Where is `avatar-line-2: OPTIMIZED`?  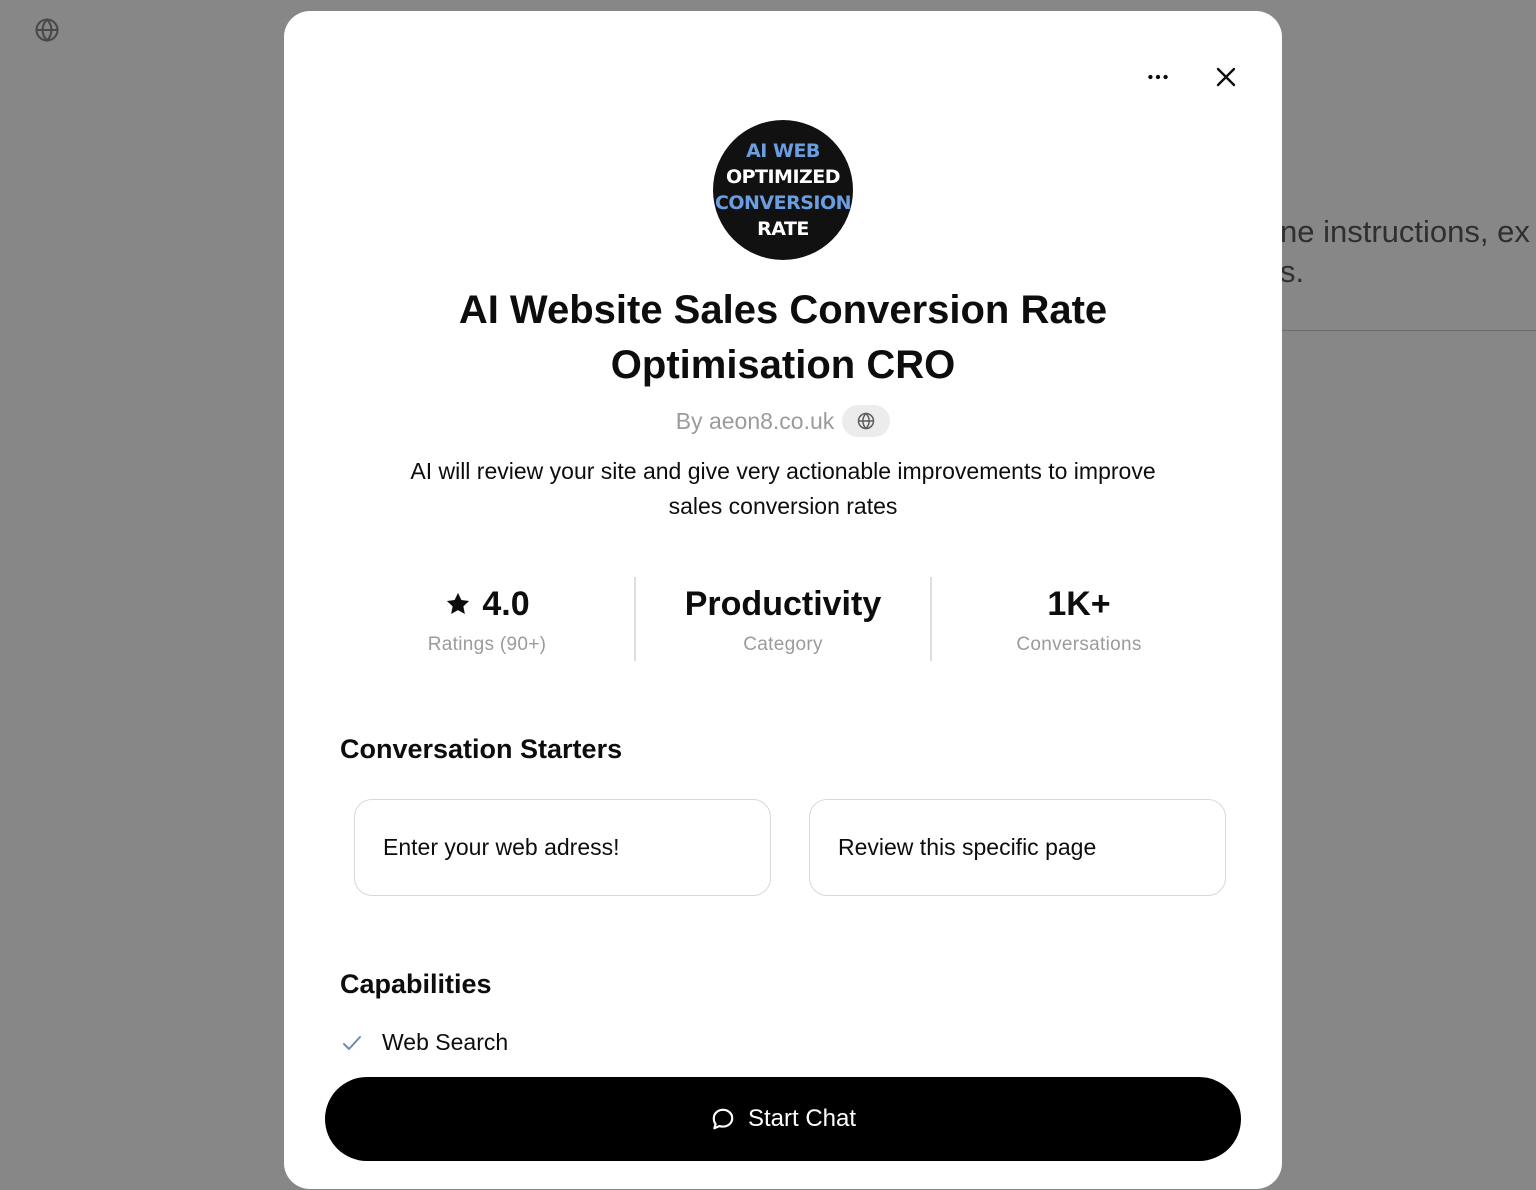
avatar-line-2: OPTIMIZED is located at coordinates (783, 177).